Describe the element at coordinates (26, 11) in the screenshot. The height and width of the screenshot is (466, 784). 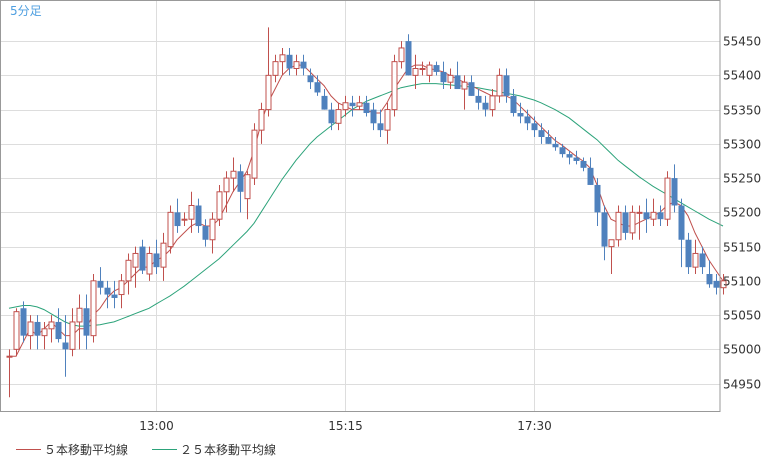
I see `chart-title: 5分足` at that location.